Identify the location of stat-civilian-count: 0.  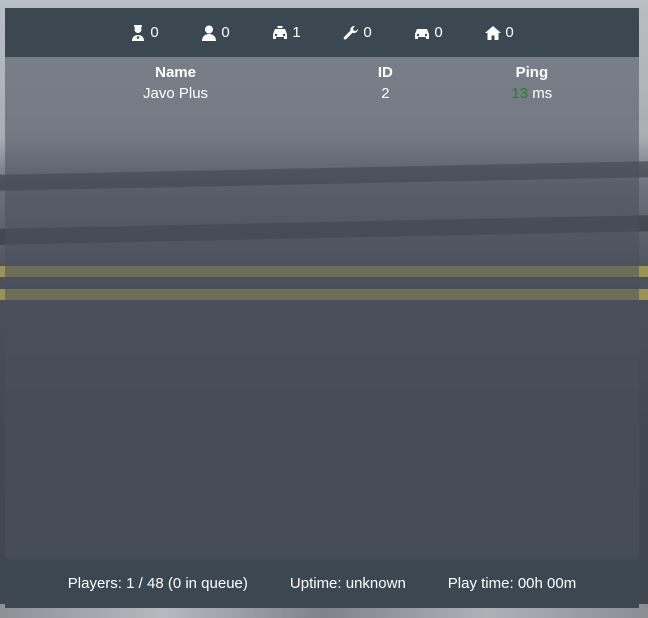
(225, 32).